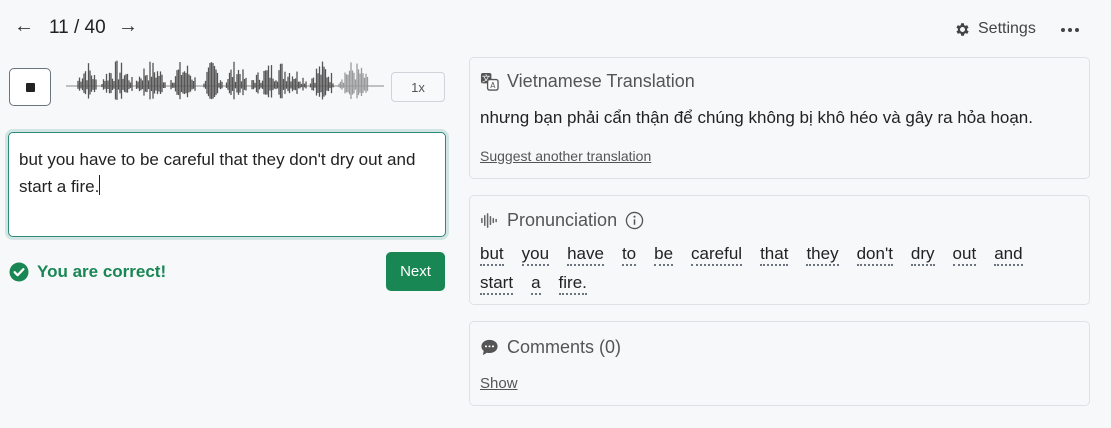  What do you see at coordinates (779, 363) in the screenshot?
I see `comments-card: Comments (0) Show` at bounding box center [779, 363].